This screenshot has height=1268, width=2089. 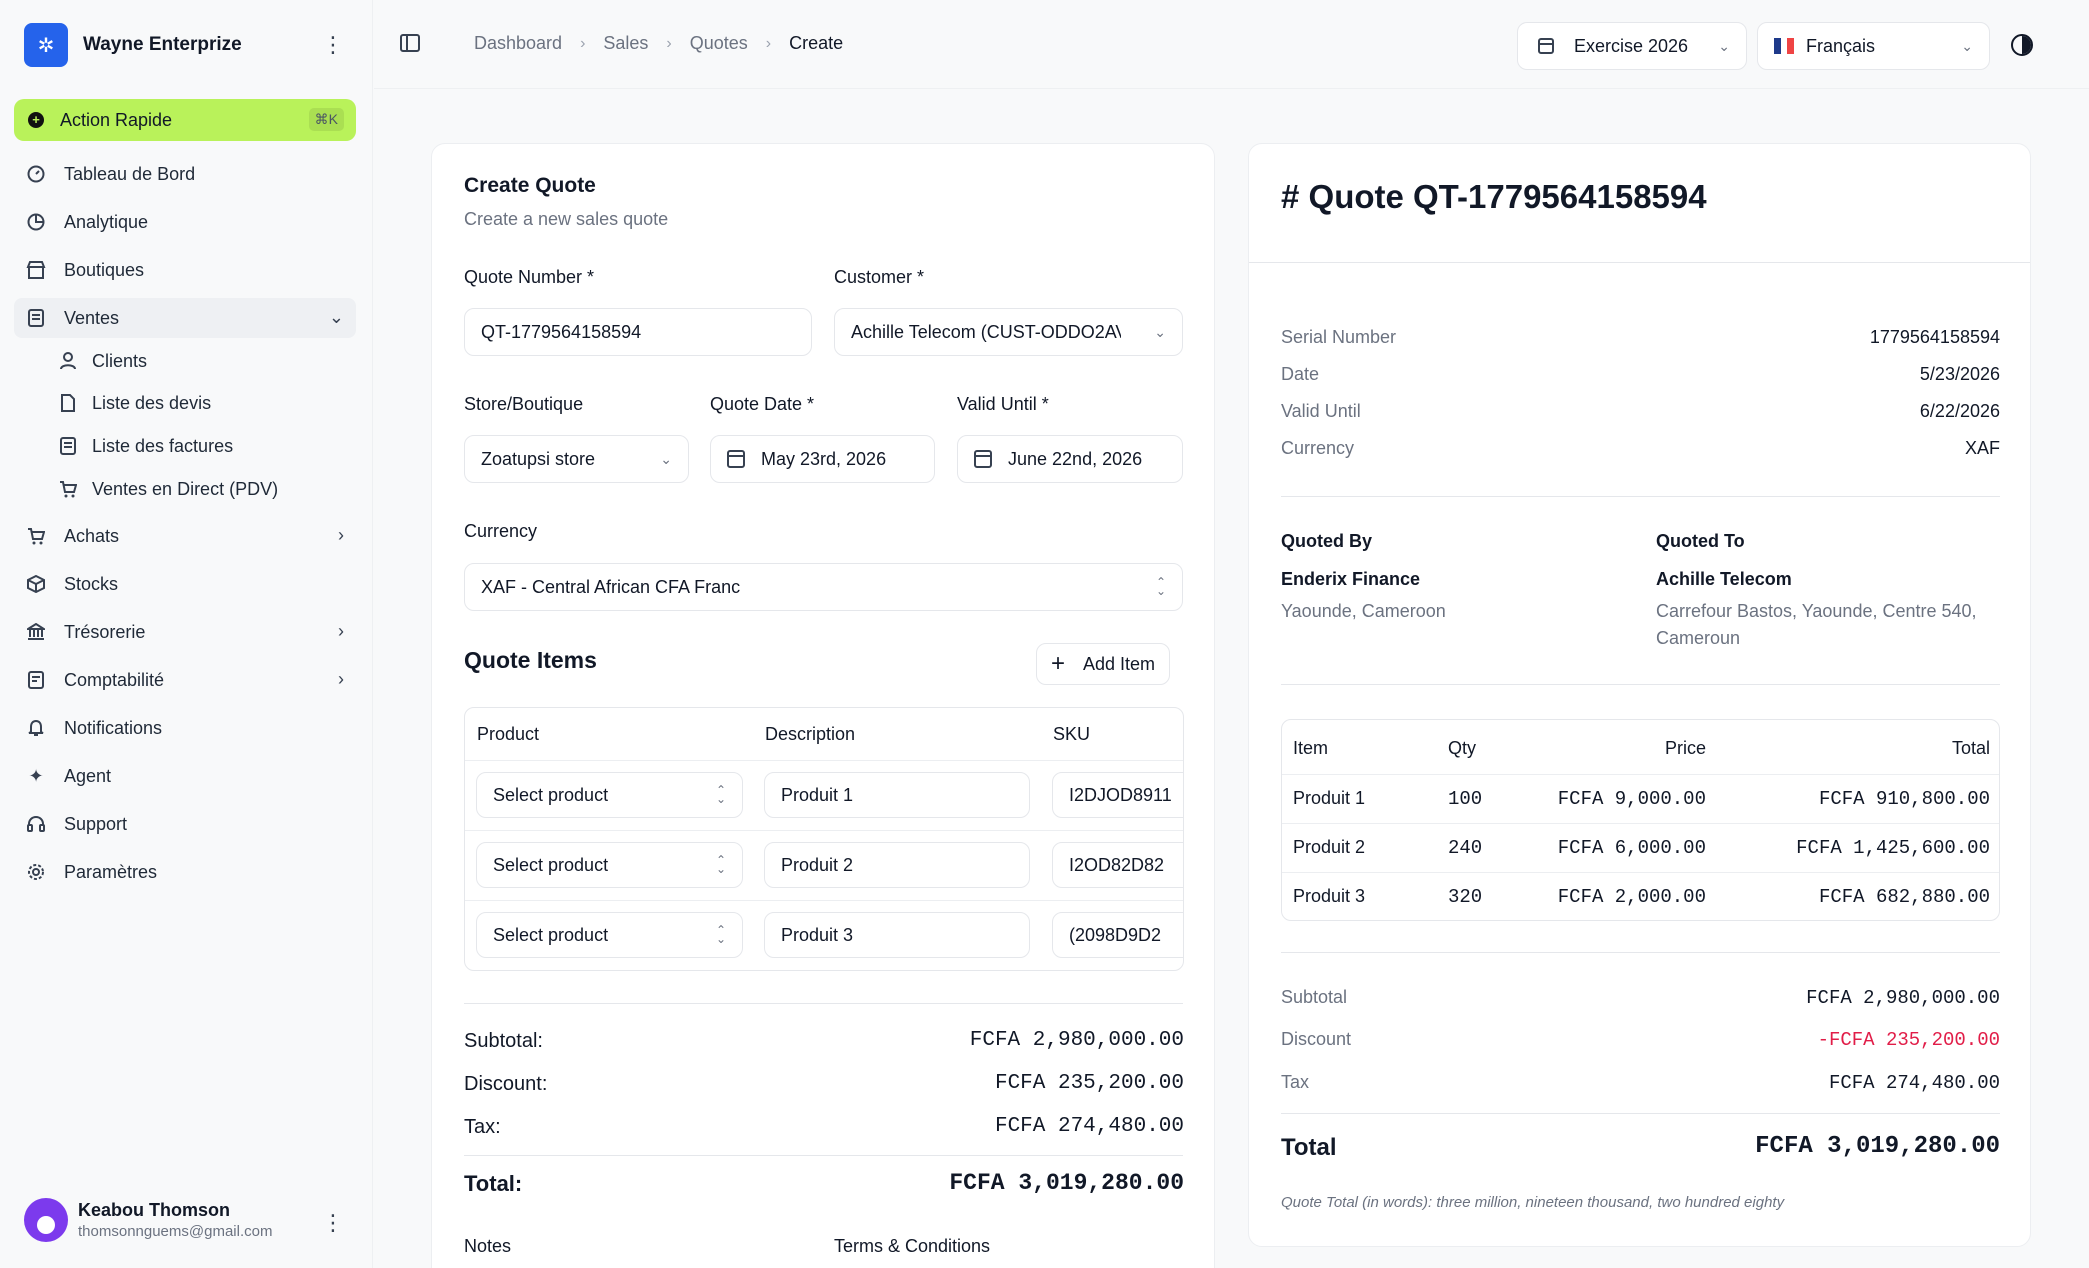 I want to click on sidebar-toggle-icon, so click(x=410, y=43).